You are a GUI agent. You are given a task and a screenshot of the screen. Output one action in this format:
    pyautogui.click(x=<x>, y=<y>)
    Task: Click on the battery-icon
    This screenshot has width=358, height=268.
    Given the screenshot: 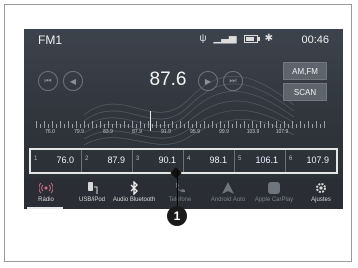 What is the action you would take?
    pyautogui.click(x=251, y=39)
    